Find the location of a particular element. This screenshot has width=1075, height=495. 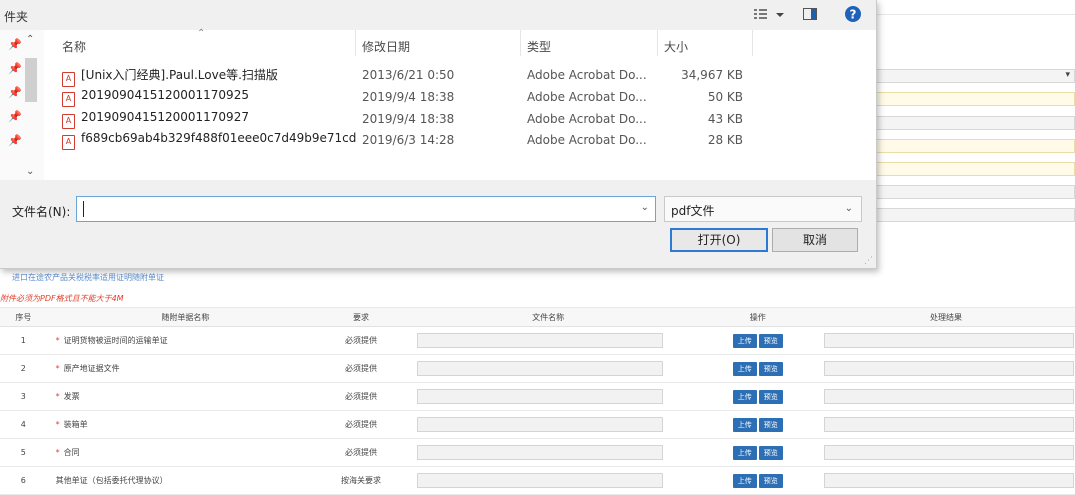

row-doc-name: 原产地证据文件 is located at coordinates (91, 368).